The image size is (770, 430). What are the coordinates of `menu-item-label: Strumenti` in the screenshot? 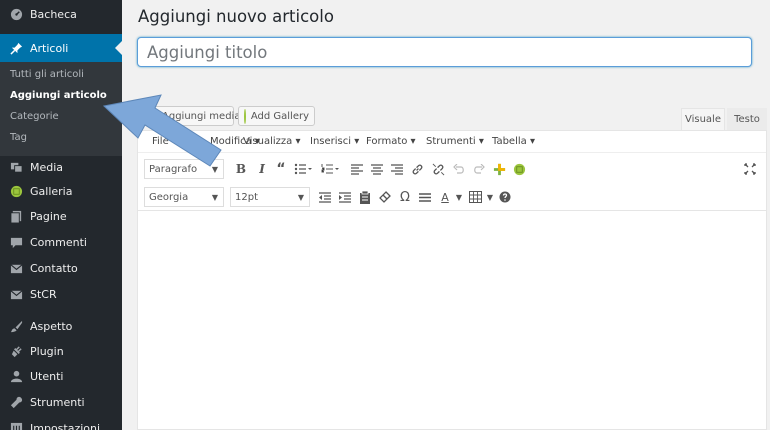 It's located at (57, 402).